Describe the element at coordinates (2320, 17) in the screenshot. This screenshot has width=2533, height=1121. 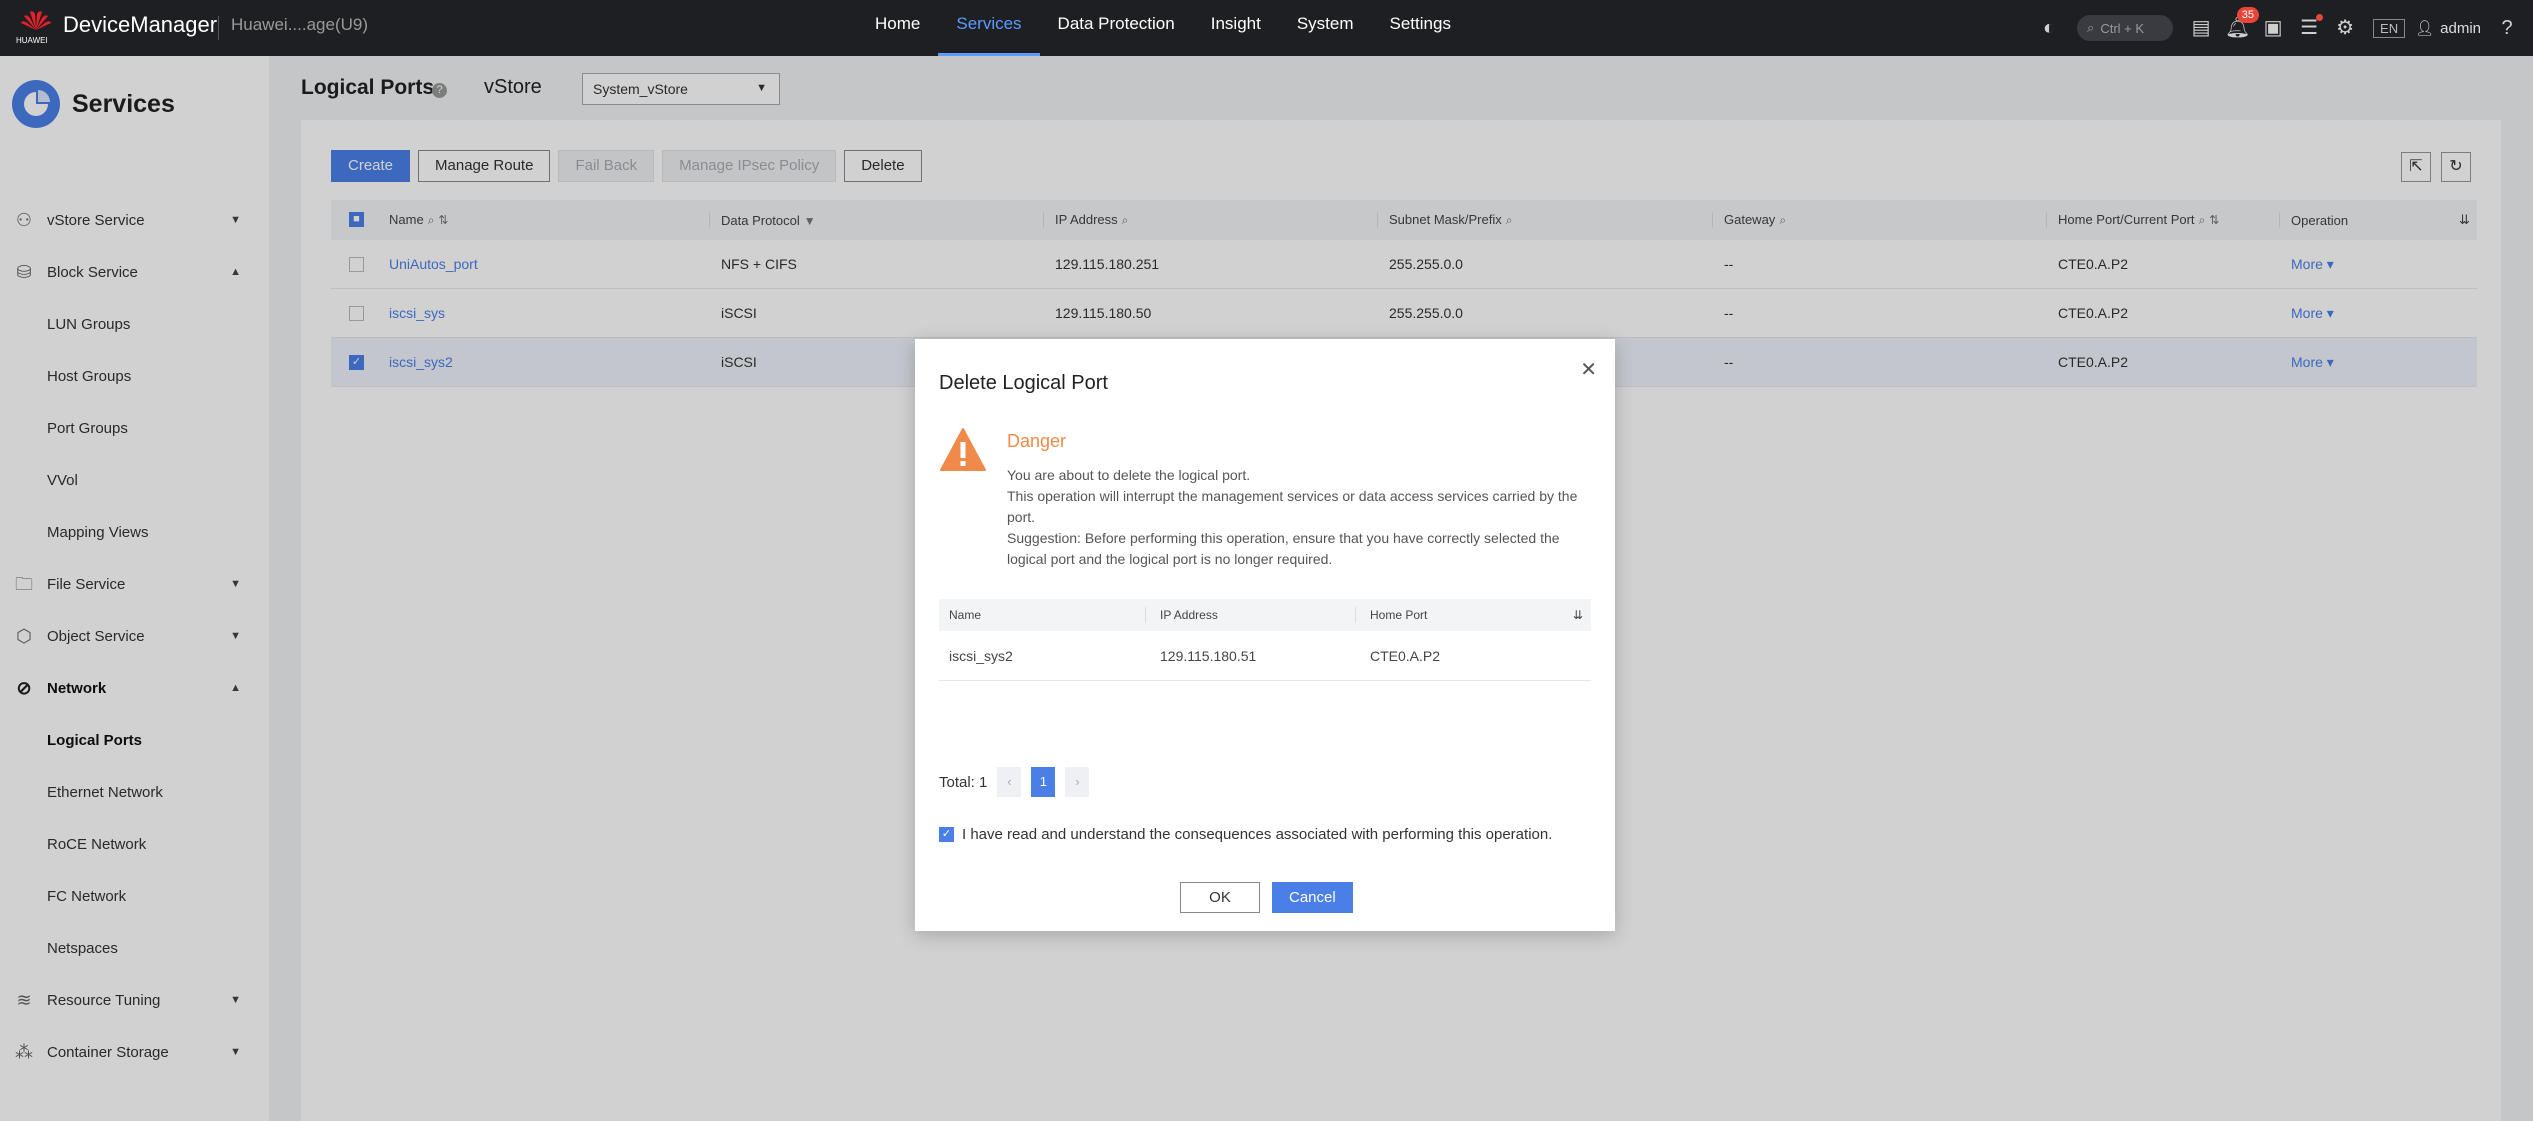
I see `notification-dot` at that location.